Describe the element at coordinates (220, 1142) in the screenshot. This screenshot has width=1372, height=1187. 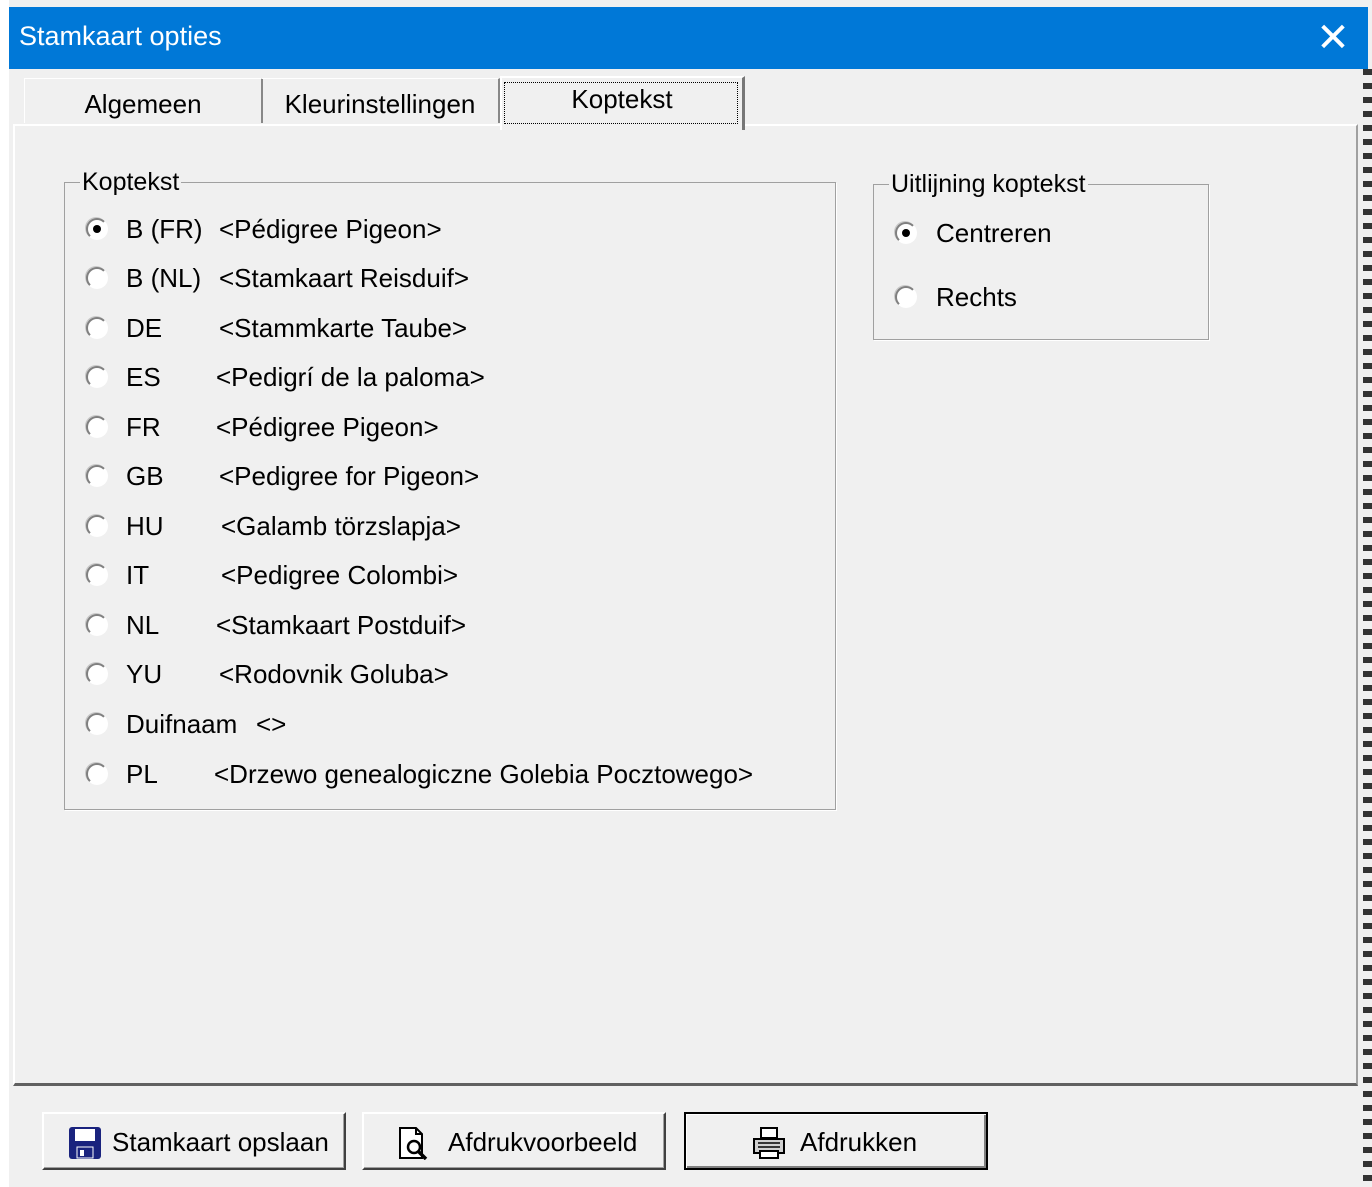
I see `save-button-label: Stamkaart opslaan` at that location.